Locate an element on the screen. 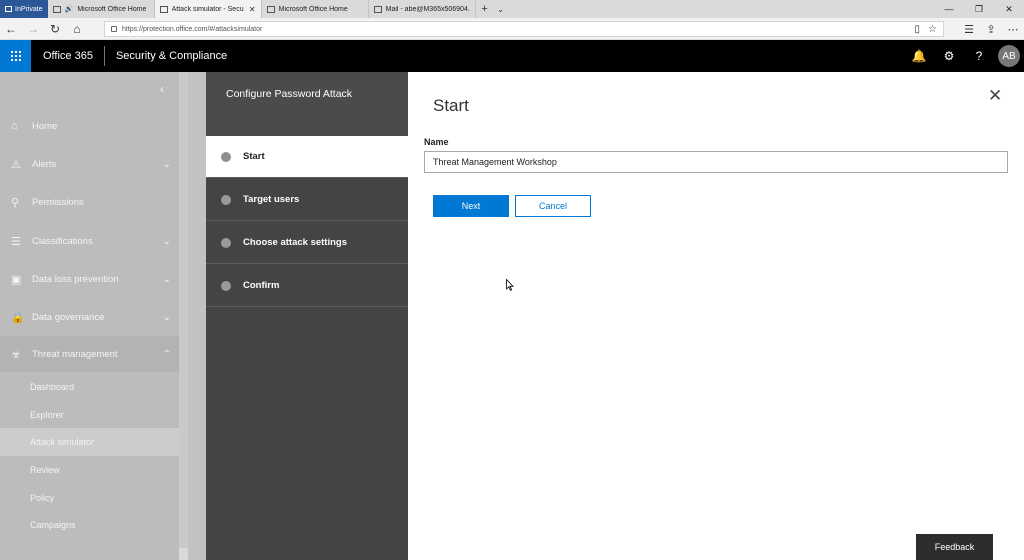 This screenshot has width=1024, height=560. new-tab-button: + is located at coordinates (485, 9).